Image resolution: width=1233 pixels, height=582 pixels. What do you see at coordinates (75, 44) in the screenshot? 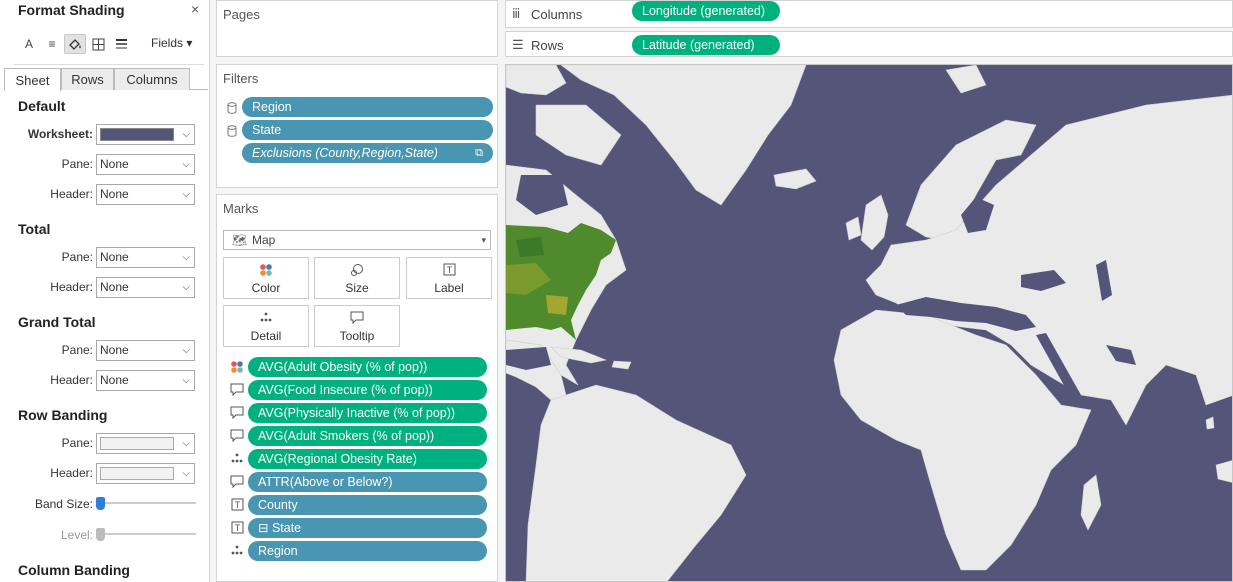
I see `shading-icon` at bounding box center [75, 44].